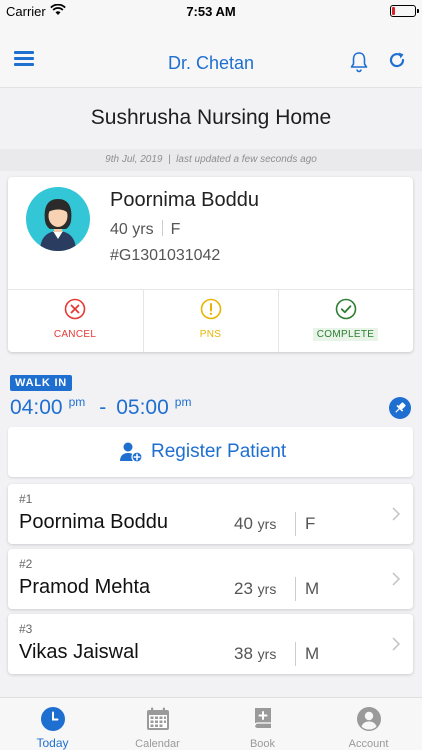 This screenshot has width=422, height=750. Describe the element at coordinates (26, 564) in the screenshot. I see `queue-number: #2` at that location.